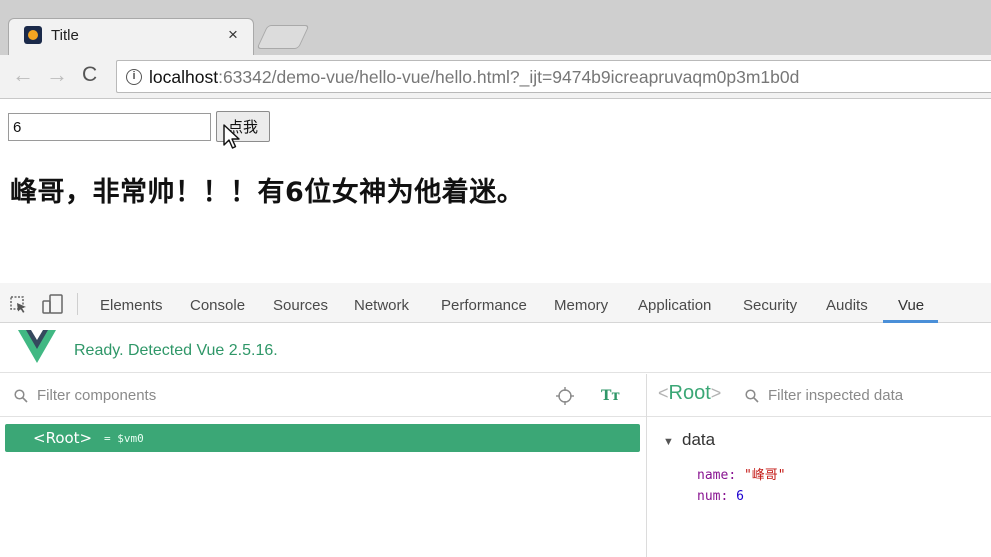 This screenshot has height=557, width=991. Describe the element at coordinates (674, 305) in the screenshot. I see `tab-application: Application` at that location.